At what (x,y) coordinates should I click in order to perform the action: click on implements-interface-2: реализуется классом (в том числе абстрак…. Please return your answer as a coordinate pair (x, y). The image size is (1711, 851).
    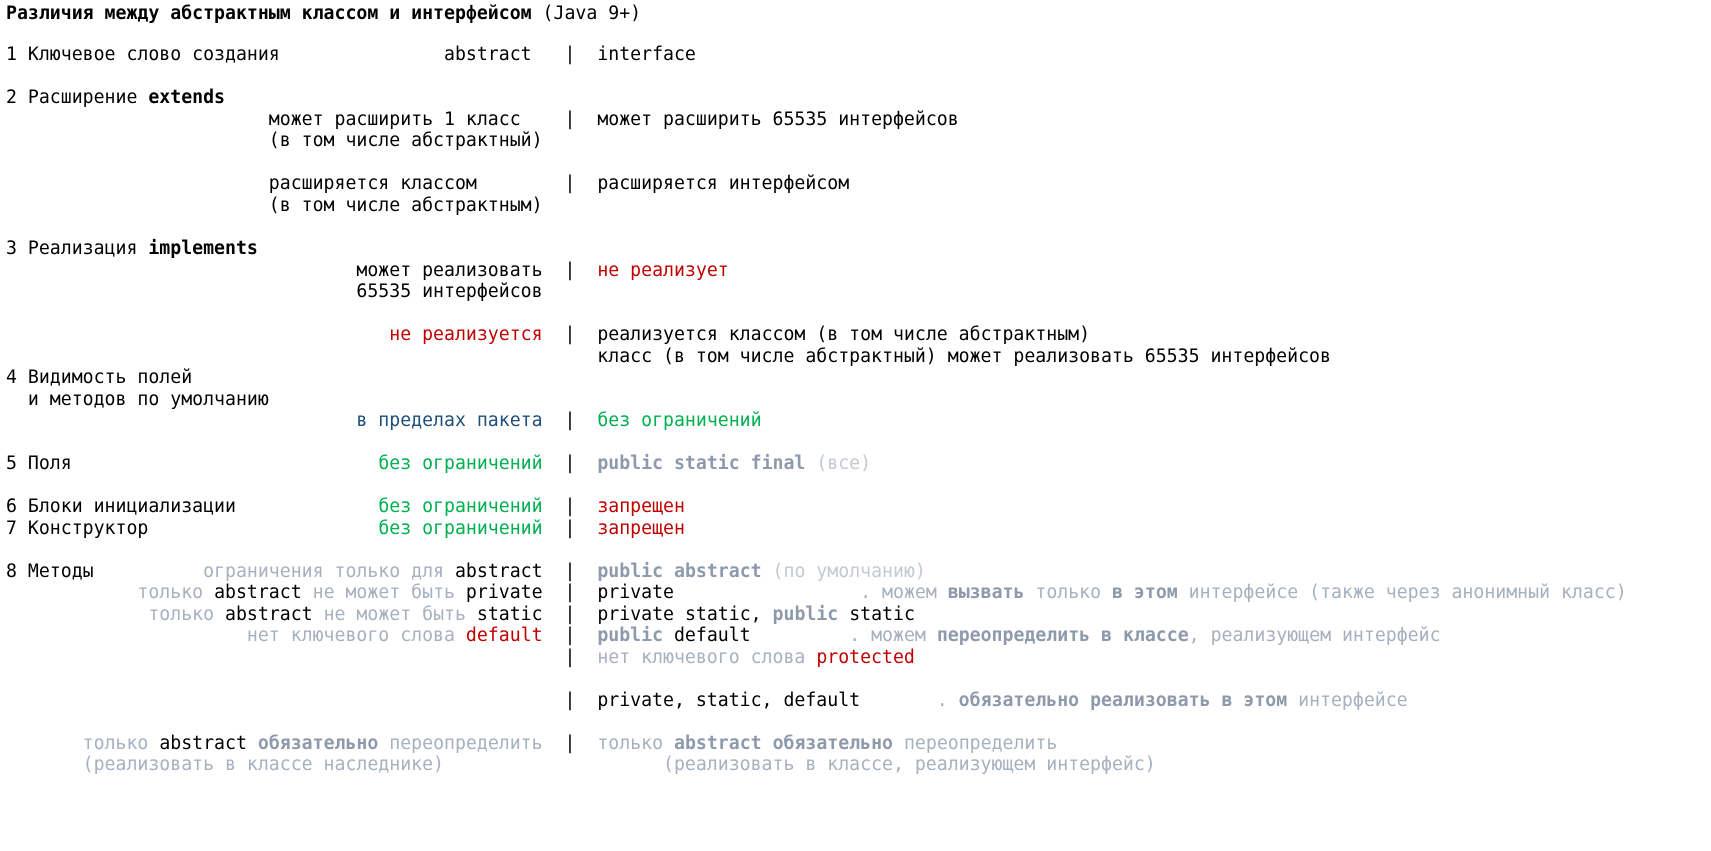
    Looking at the image, I should click on (844, 334).